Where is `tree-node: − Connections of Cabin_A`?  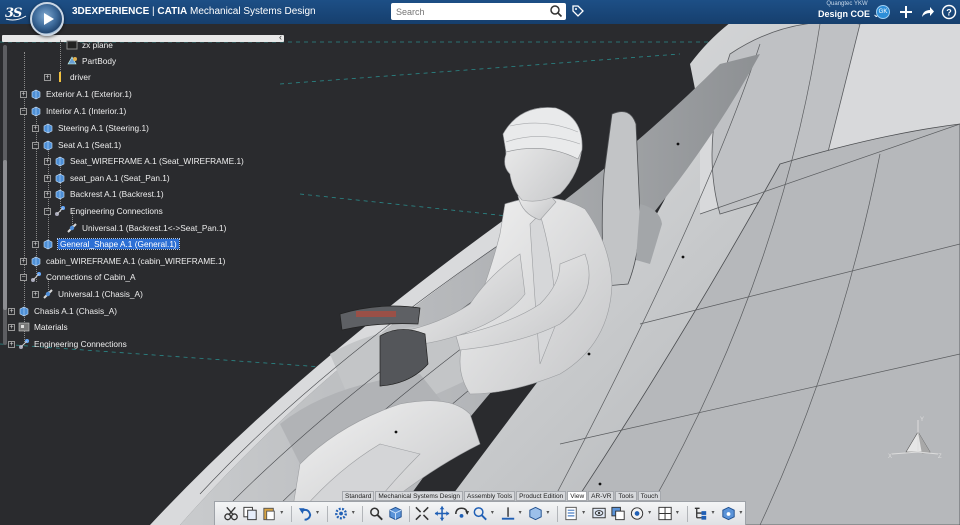
tree-node: − Connections of Cabin_A is located at coordinates (77, 277).